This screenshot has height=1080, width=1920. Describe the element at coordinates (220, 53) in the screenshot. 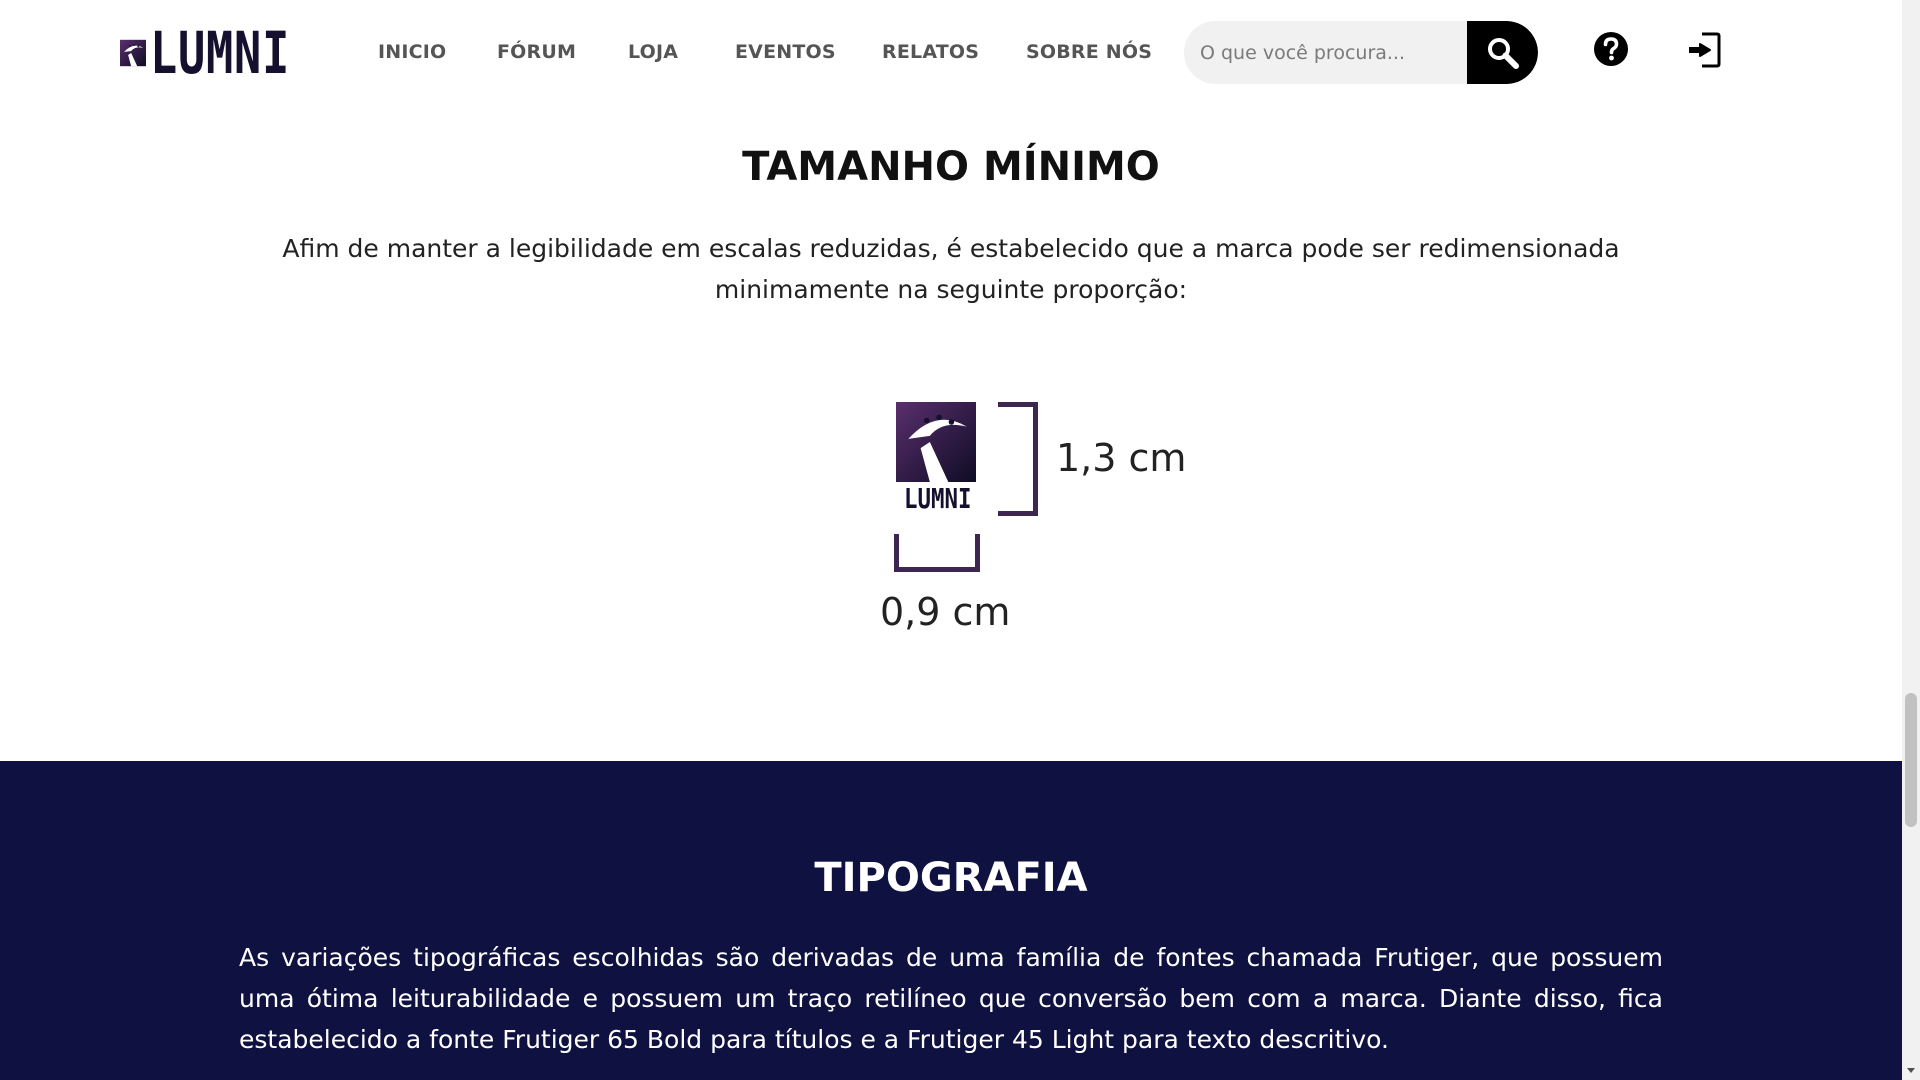

I see `logo-wordmark: LUMNI` at that location.